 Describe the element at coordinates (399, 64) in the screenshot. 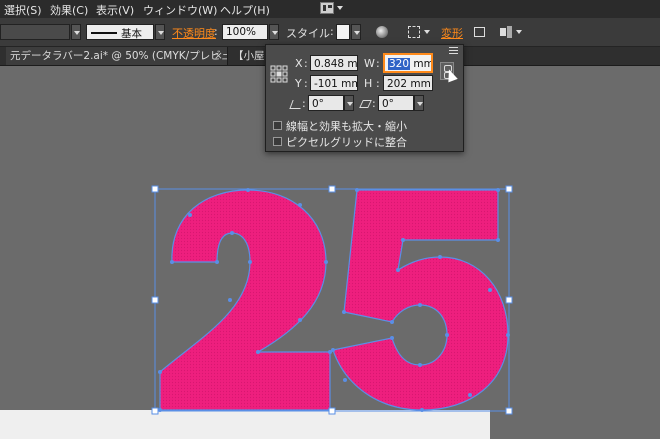

I see `w-value-selected: 320` at that location.